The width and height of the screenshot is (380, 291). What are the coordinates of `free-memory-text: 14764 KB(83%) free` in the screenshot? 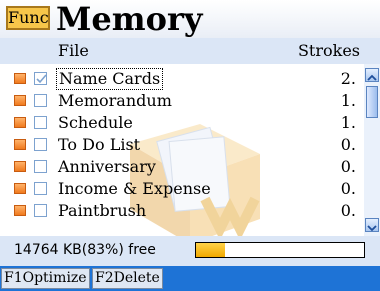 It's located at (85, 250).